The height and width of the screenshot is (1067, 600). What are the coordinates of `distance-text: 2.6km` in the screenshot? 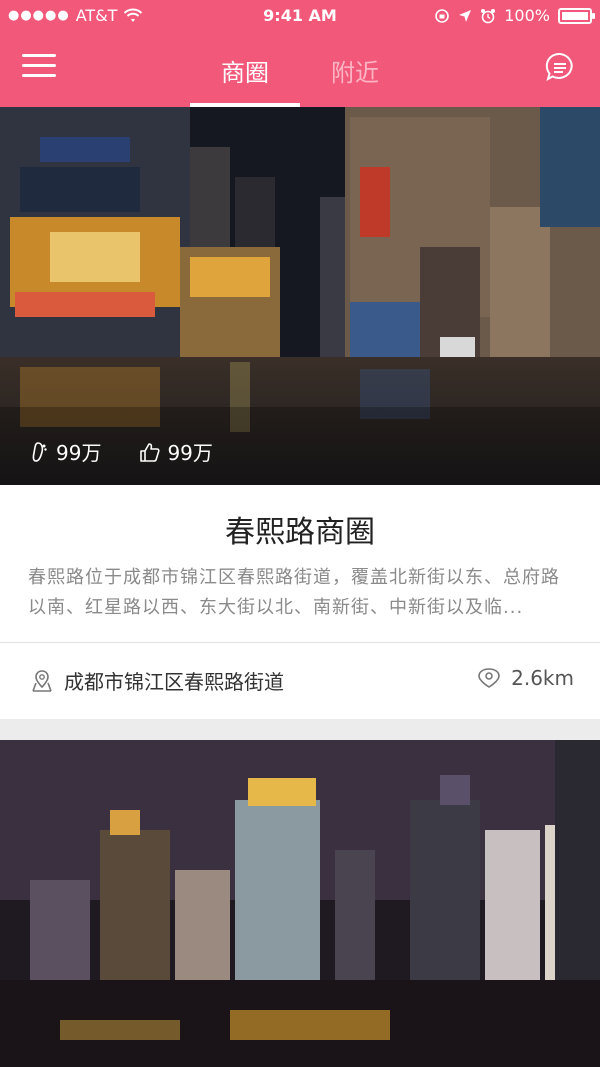 It's located at (542, 678).